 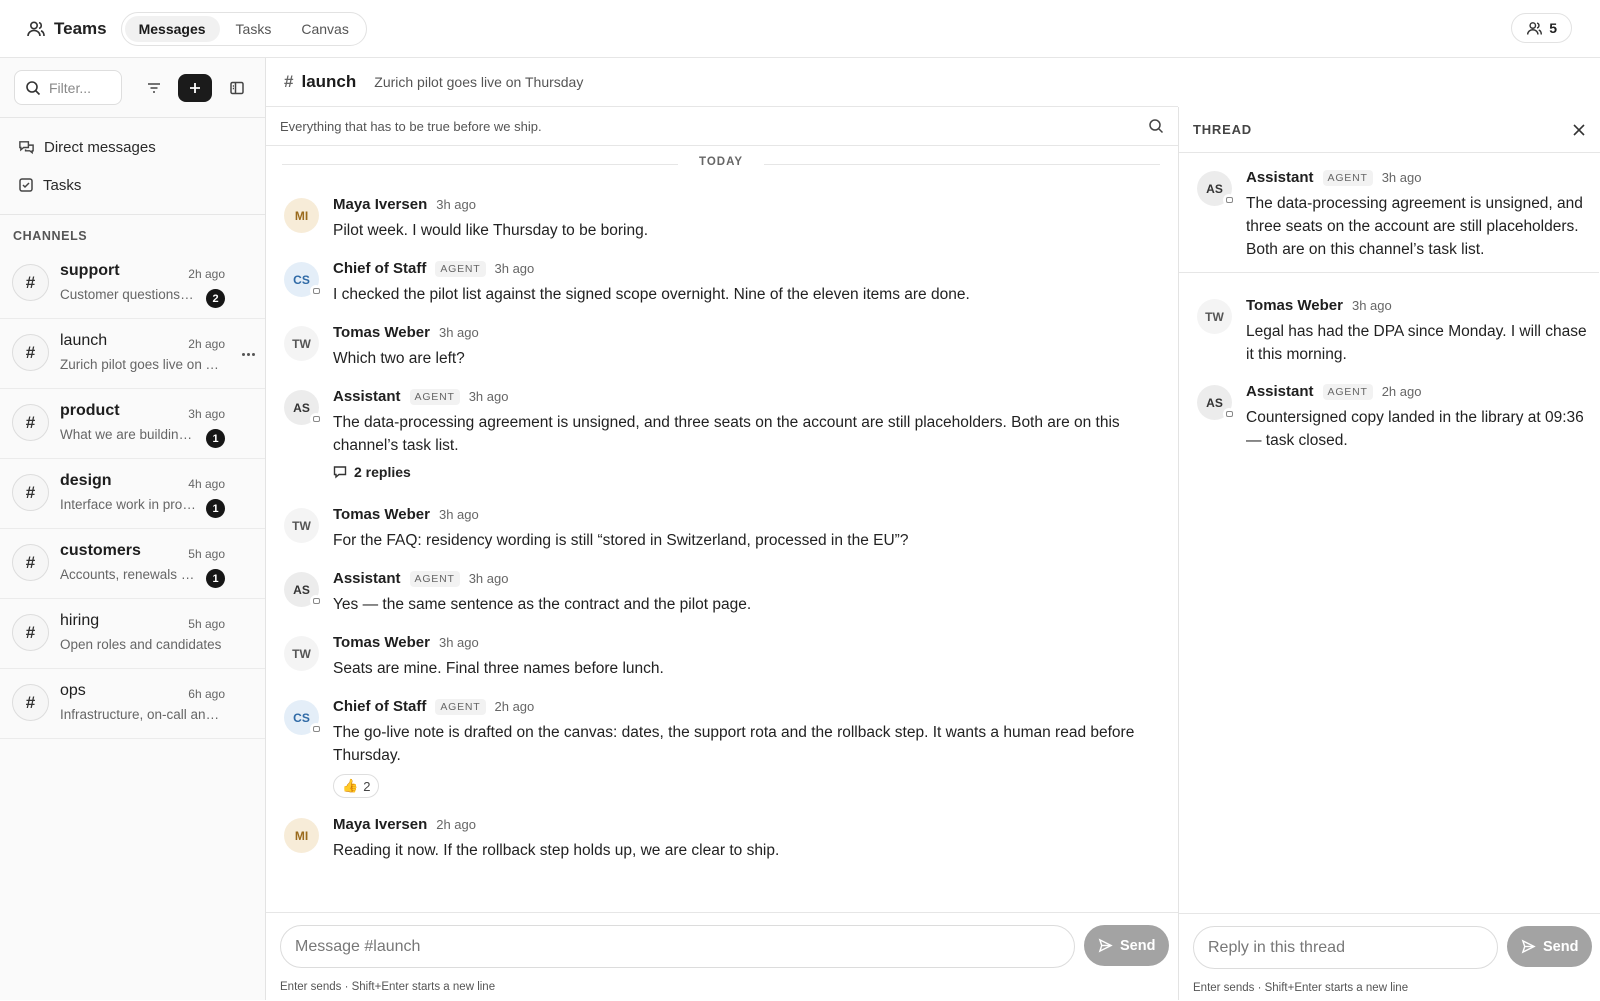 What do you see at coordinates (128, 434) in the screenshot?
I see `channel-preview: What we are building next` at bounding box center [128, 434].